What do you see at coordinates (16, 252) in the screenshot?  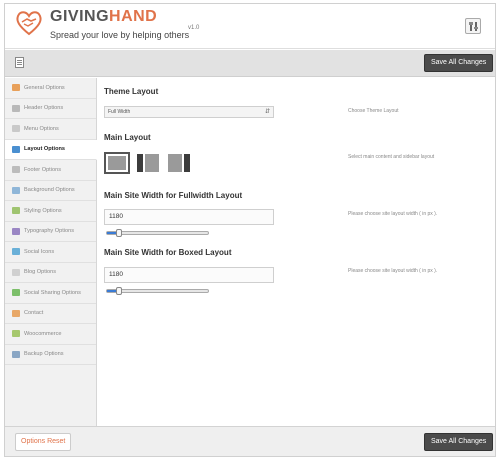 I see `share-icon` at bounding box center [16, 252].